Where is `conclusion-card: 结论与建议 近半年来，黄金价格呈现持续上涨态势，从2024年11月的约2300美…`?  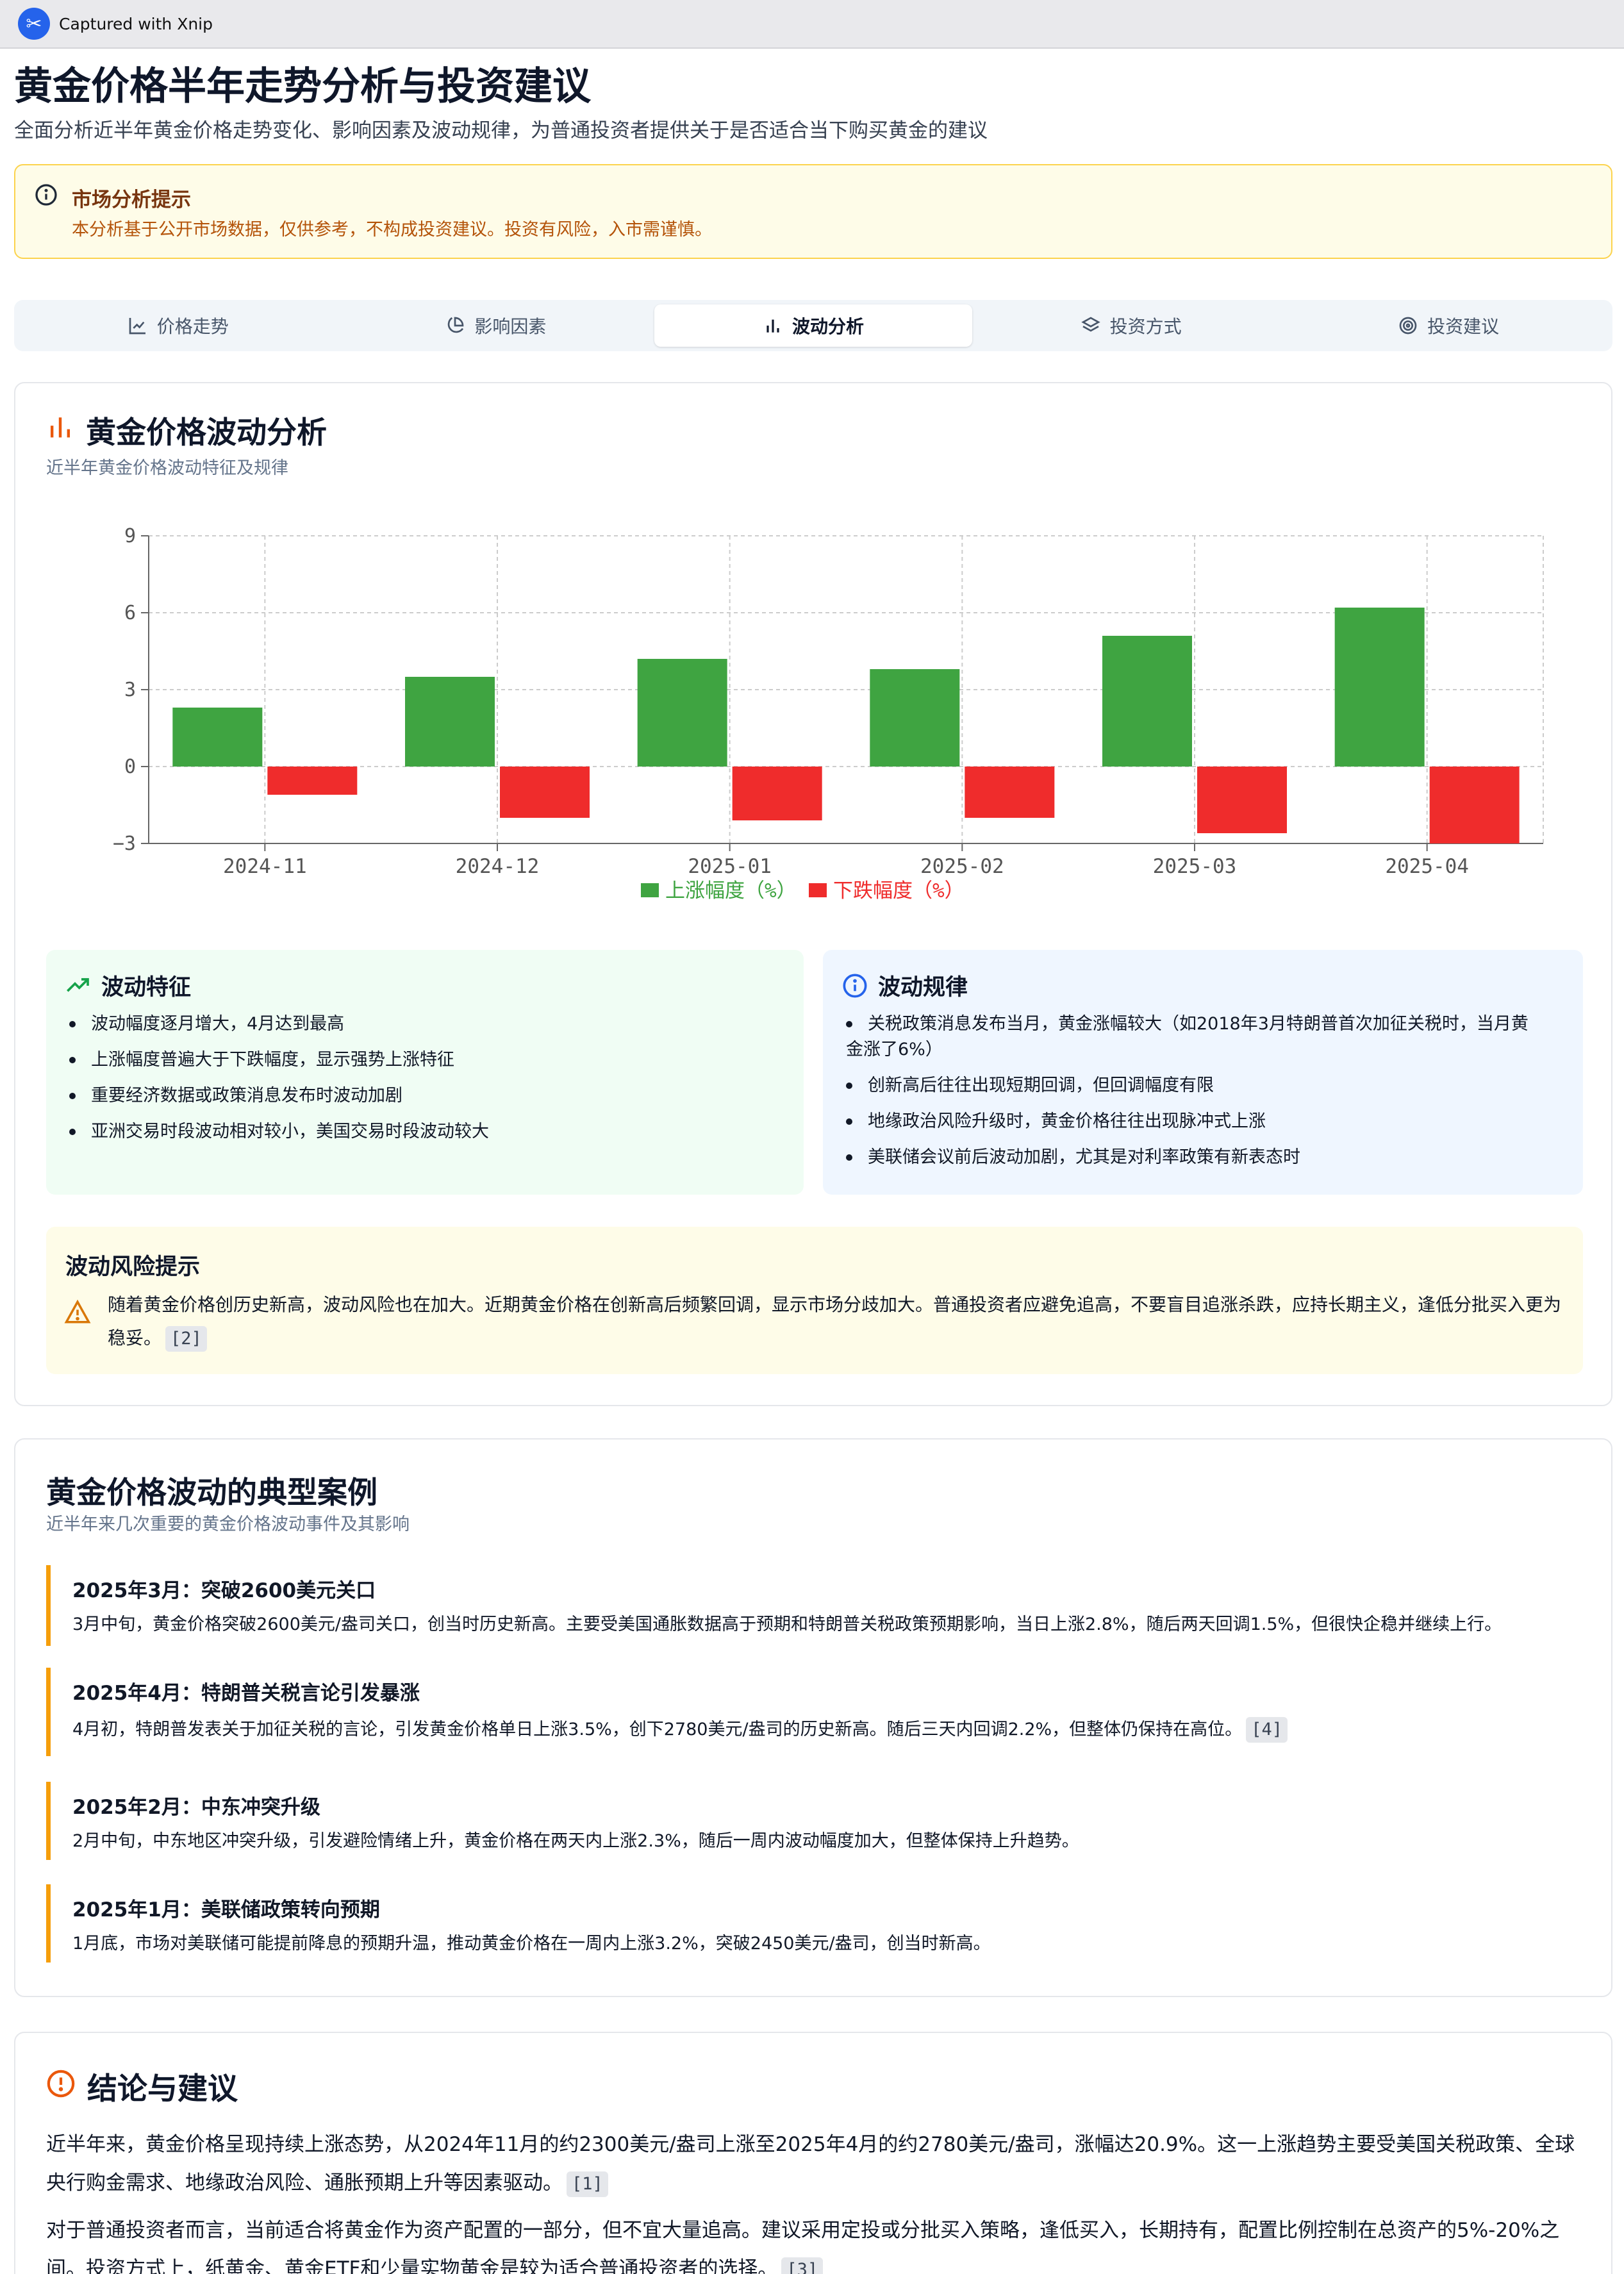 conclusion-card: 结论与建议 近半年来，黄金价格呈现持续上涨态势，从2024年11月的约2300美… is located at coordinates (813, 2153).